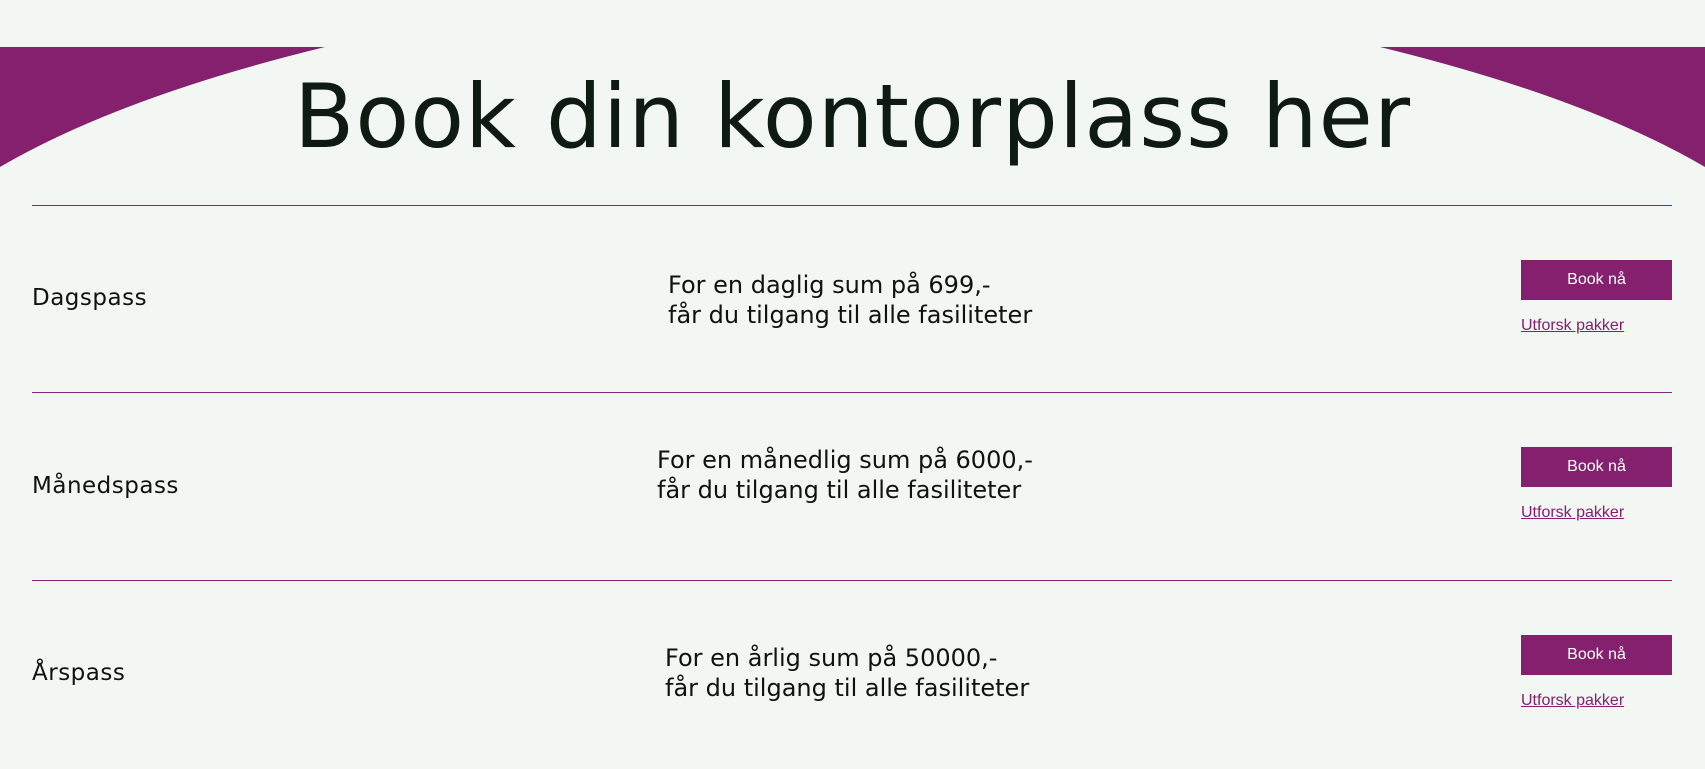  I want to click on pass-name: Dagspass, so click(90, 298).